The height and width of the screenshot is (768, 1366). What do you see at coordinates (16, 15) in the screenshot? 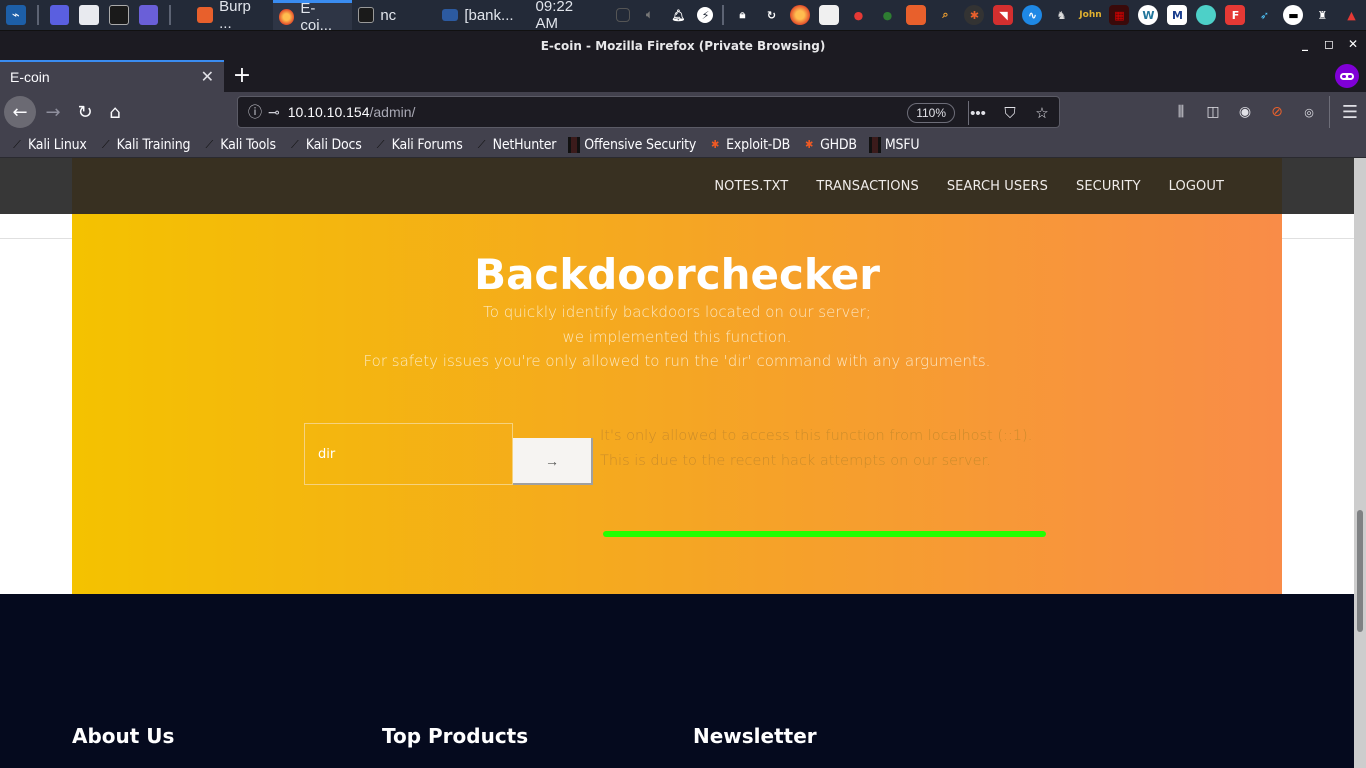
I see `kali-menu-icon: ⌁` at bounding box center [16, 15].